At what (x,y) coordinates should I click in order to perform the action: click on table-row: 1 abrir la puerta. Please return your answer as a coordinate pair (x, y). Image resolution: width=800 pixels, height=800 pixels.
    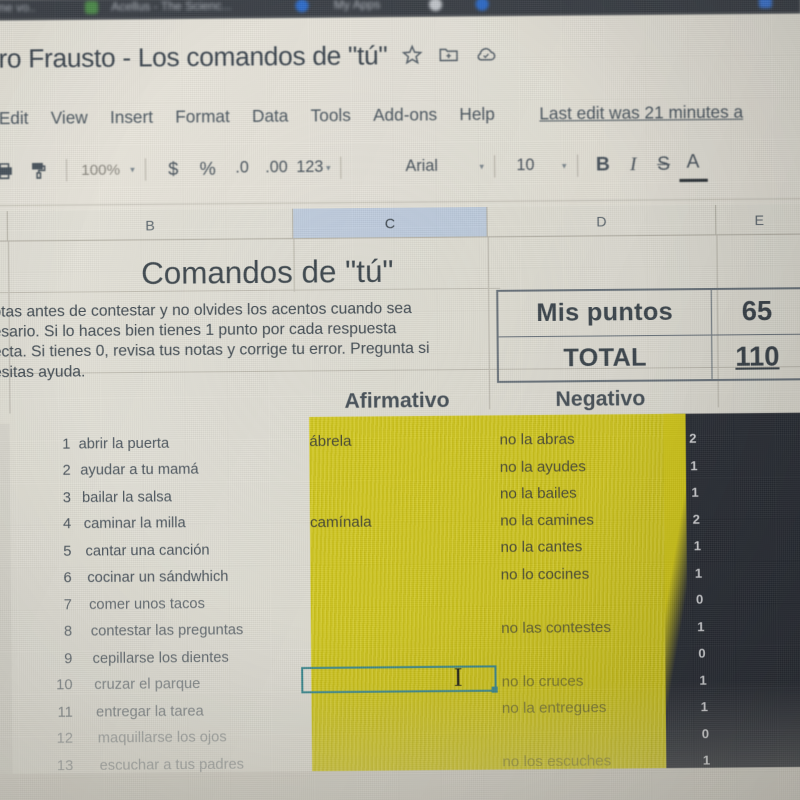
    Looking at the image, I should click on (149, 443).